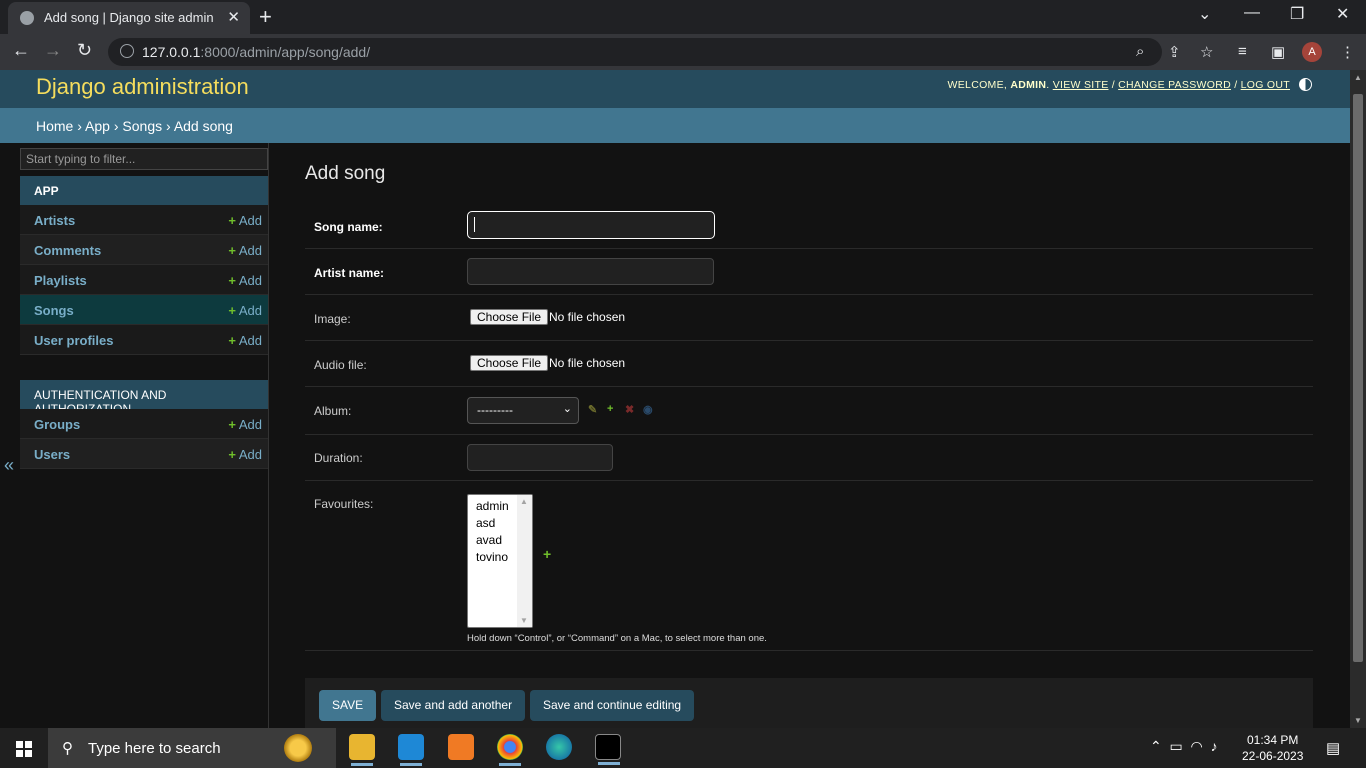  I want to click on bookmark-star-icon: ☆, so click(1206, 52).